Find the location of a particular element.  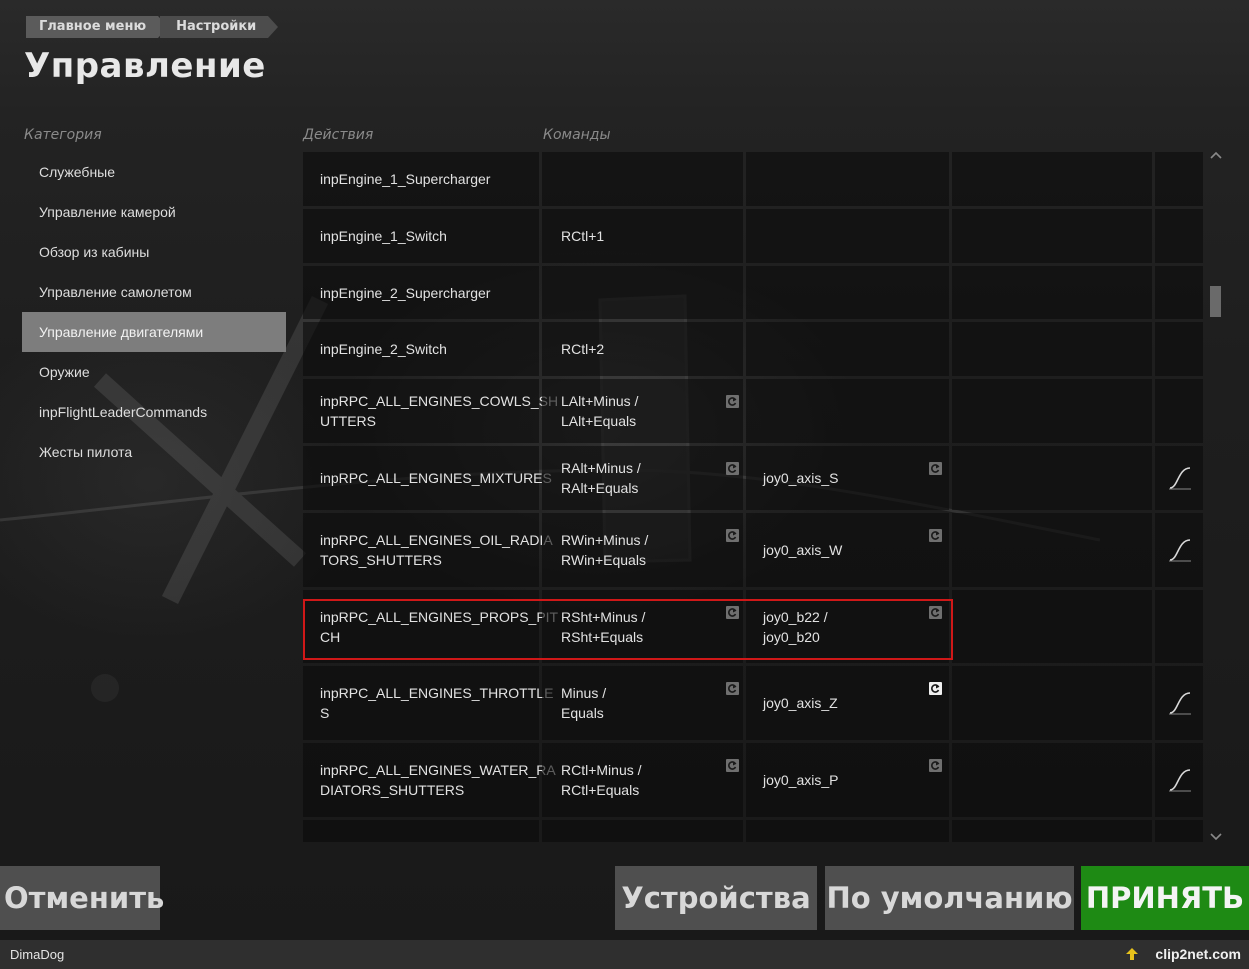

key-binding-cell: RWin+Minus / RWin+Equals is located at coordinates (642, 550).